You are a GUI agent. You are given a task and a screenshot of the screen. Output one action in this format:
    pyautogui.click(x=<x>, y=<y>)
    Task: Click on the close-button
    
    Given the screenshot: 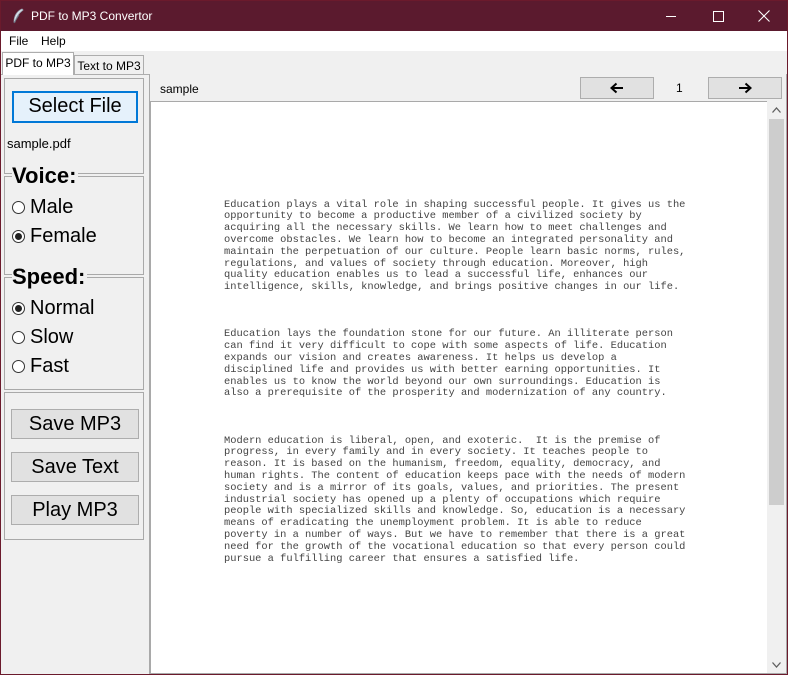 What is the action you would take?
    pyautogui.click(x=764, y=16)
    